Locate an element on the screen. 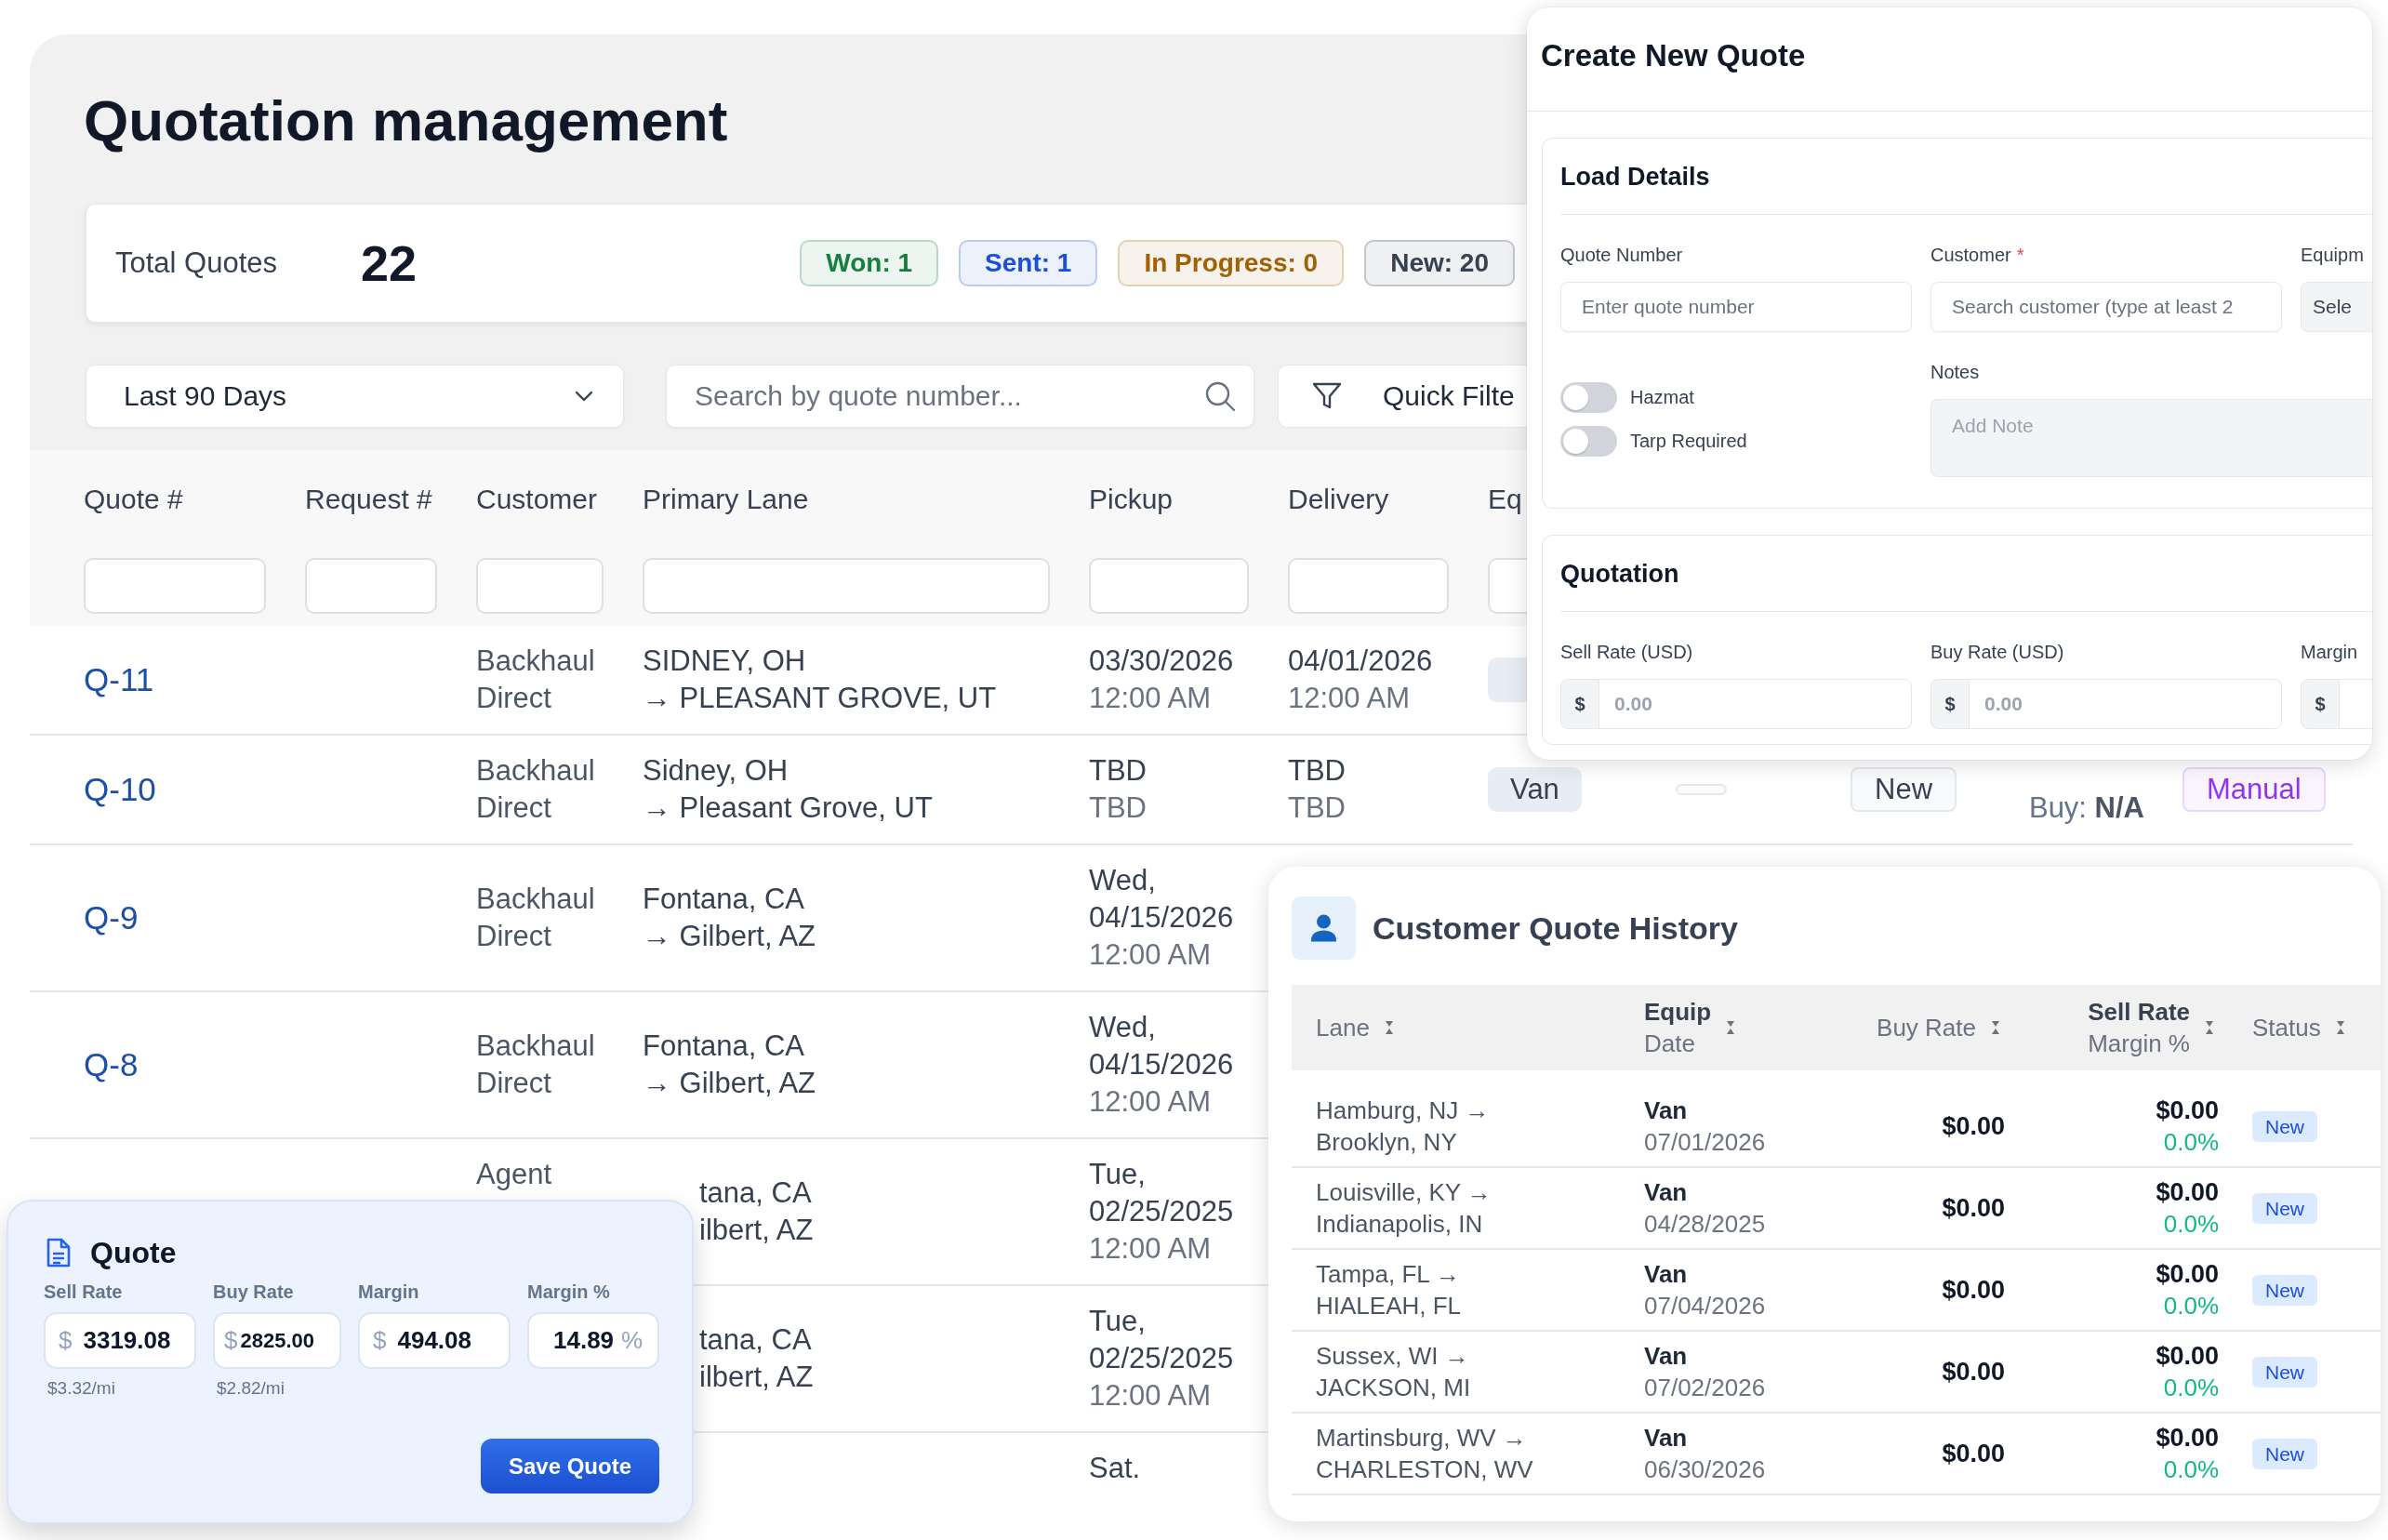  person-icon is located at coordinates (1324, 928).